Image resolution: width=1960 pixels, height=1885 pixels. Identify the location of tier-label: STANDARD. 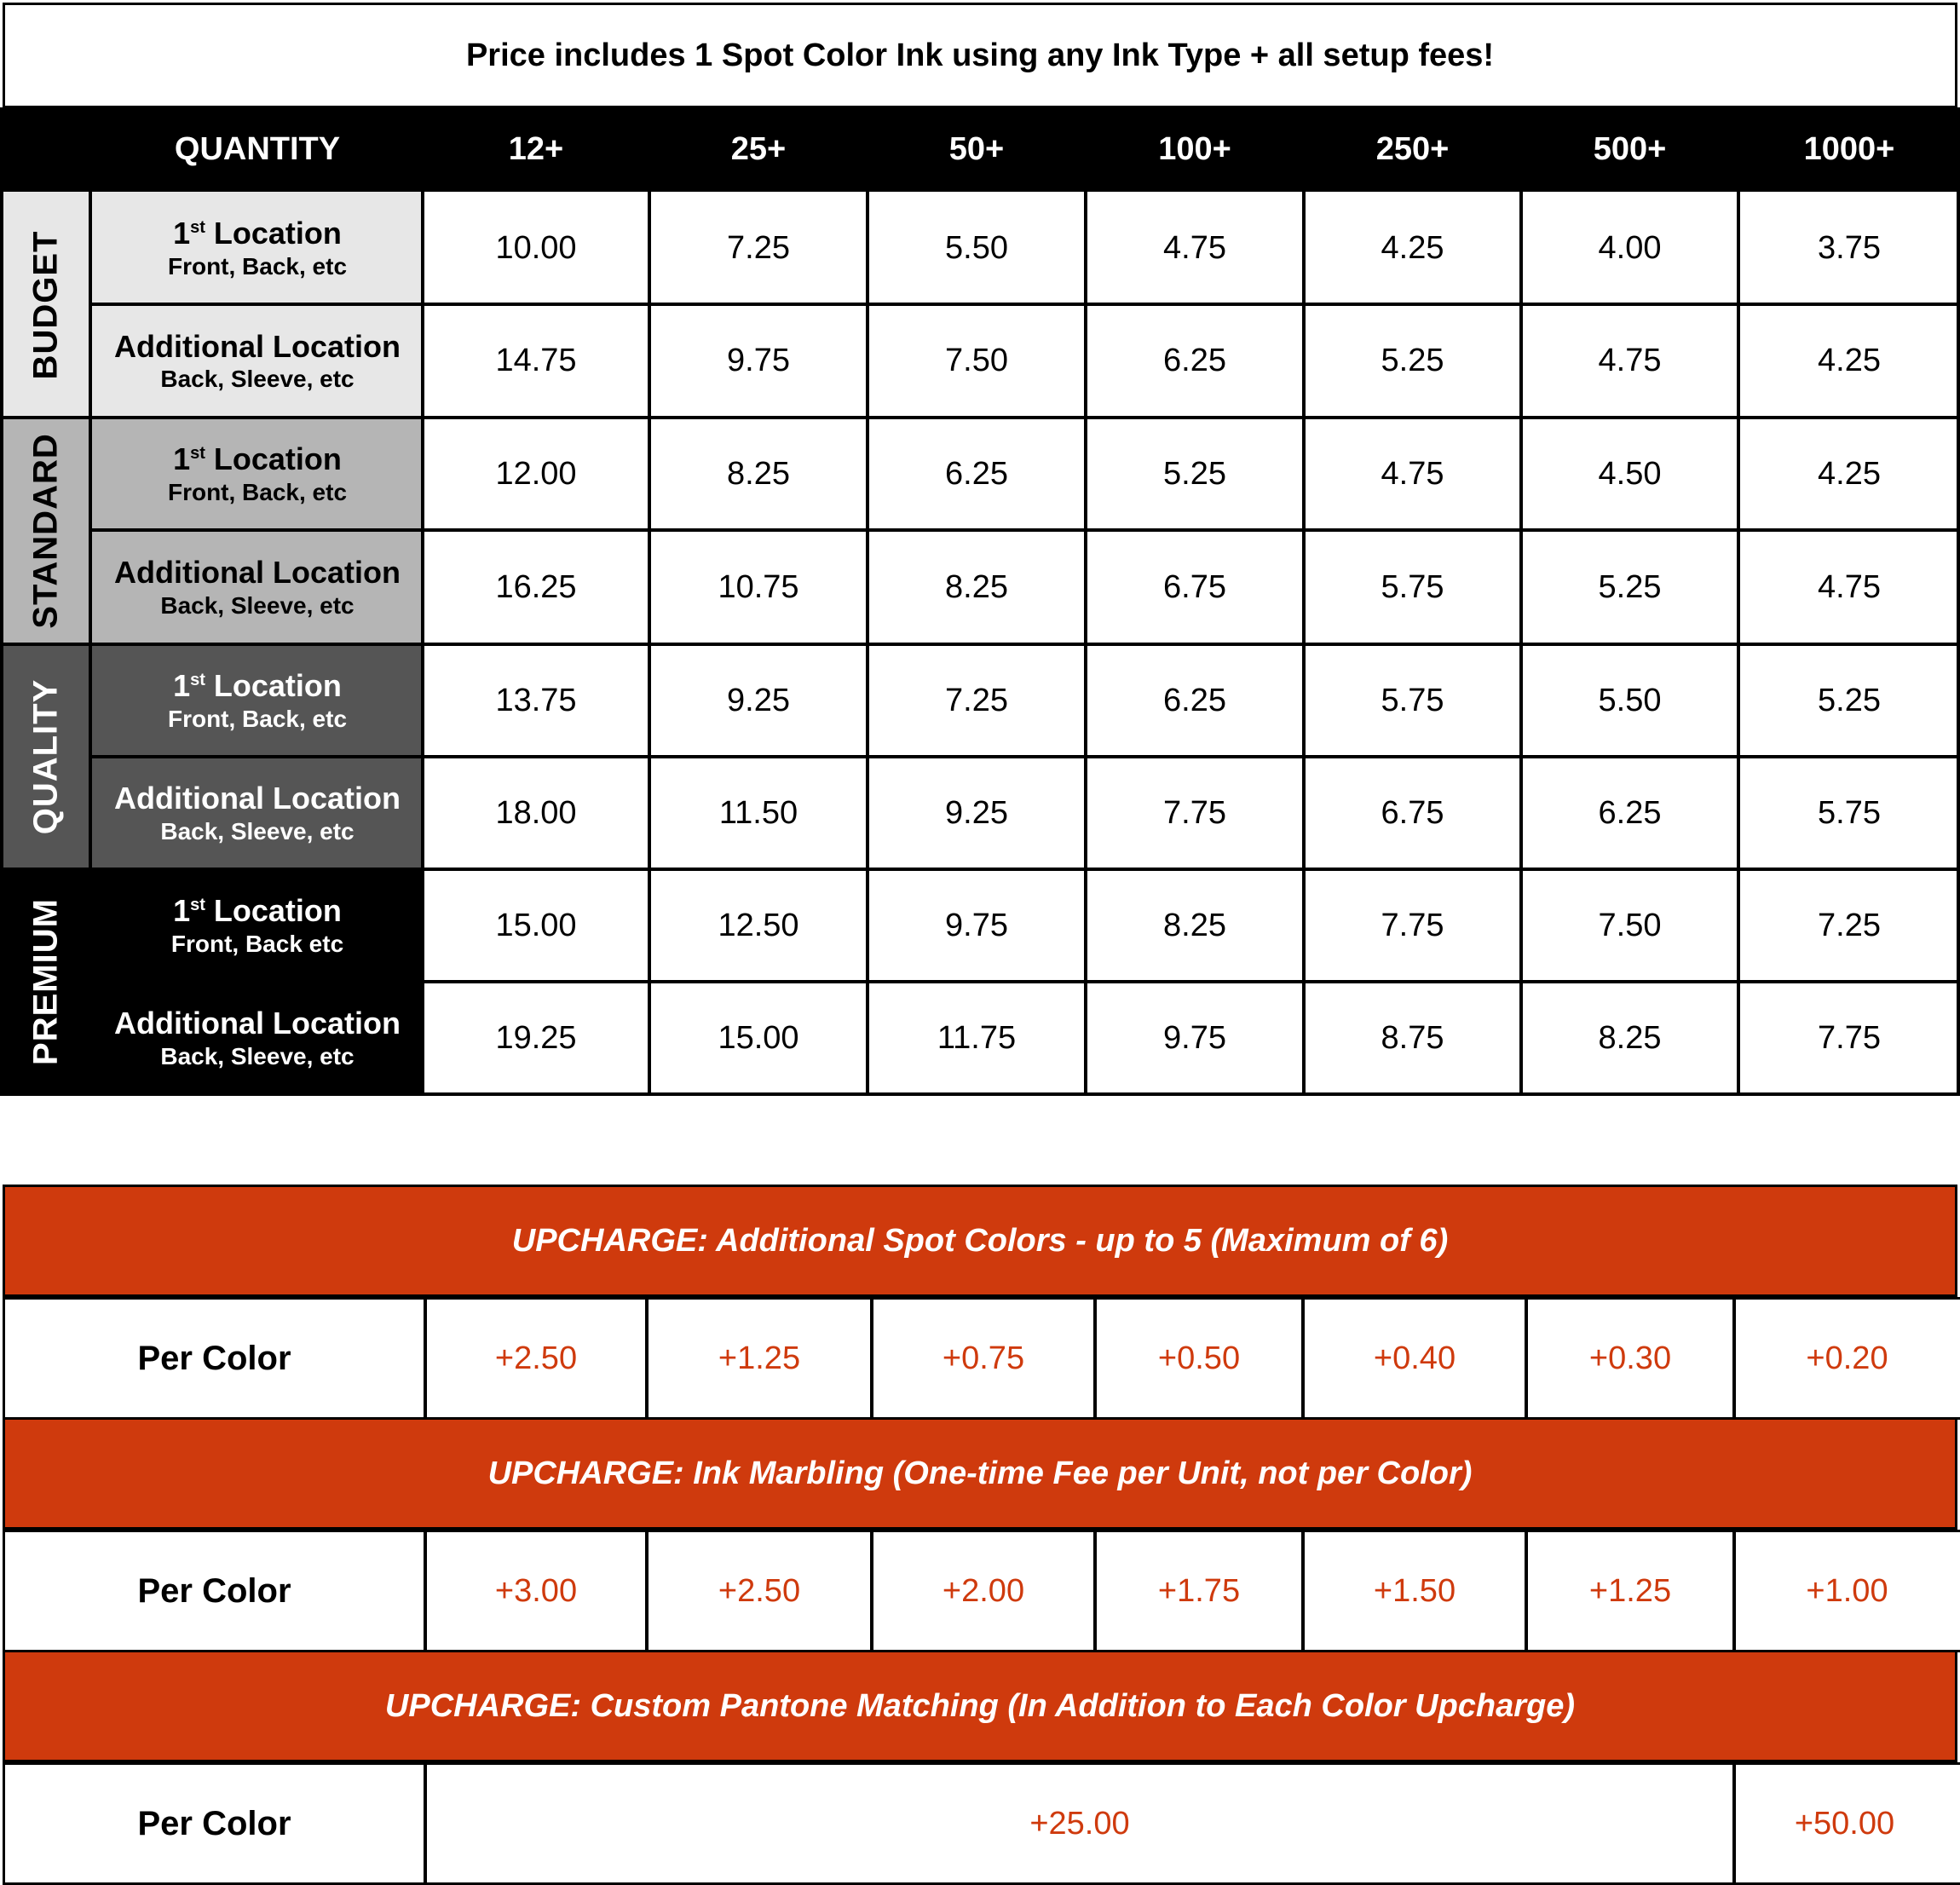
(45, 531).